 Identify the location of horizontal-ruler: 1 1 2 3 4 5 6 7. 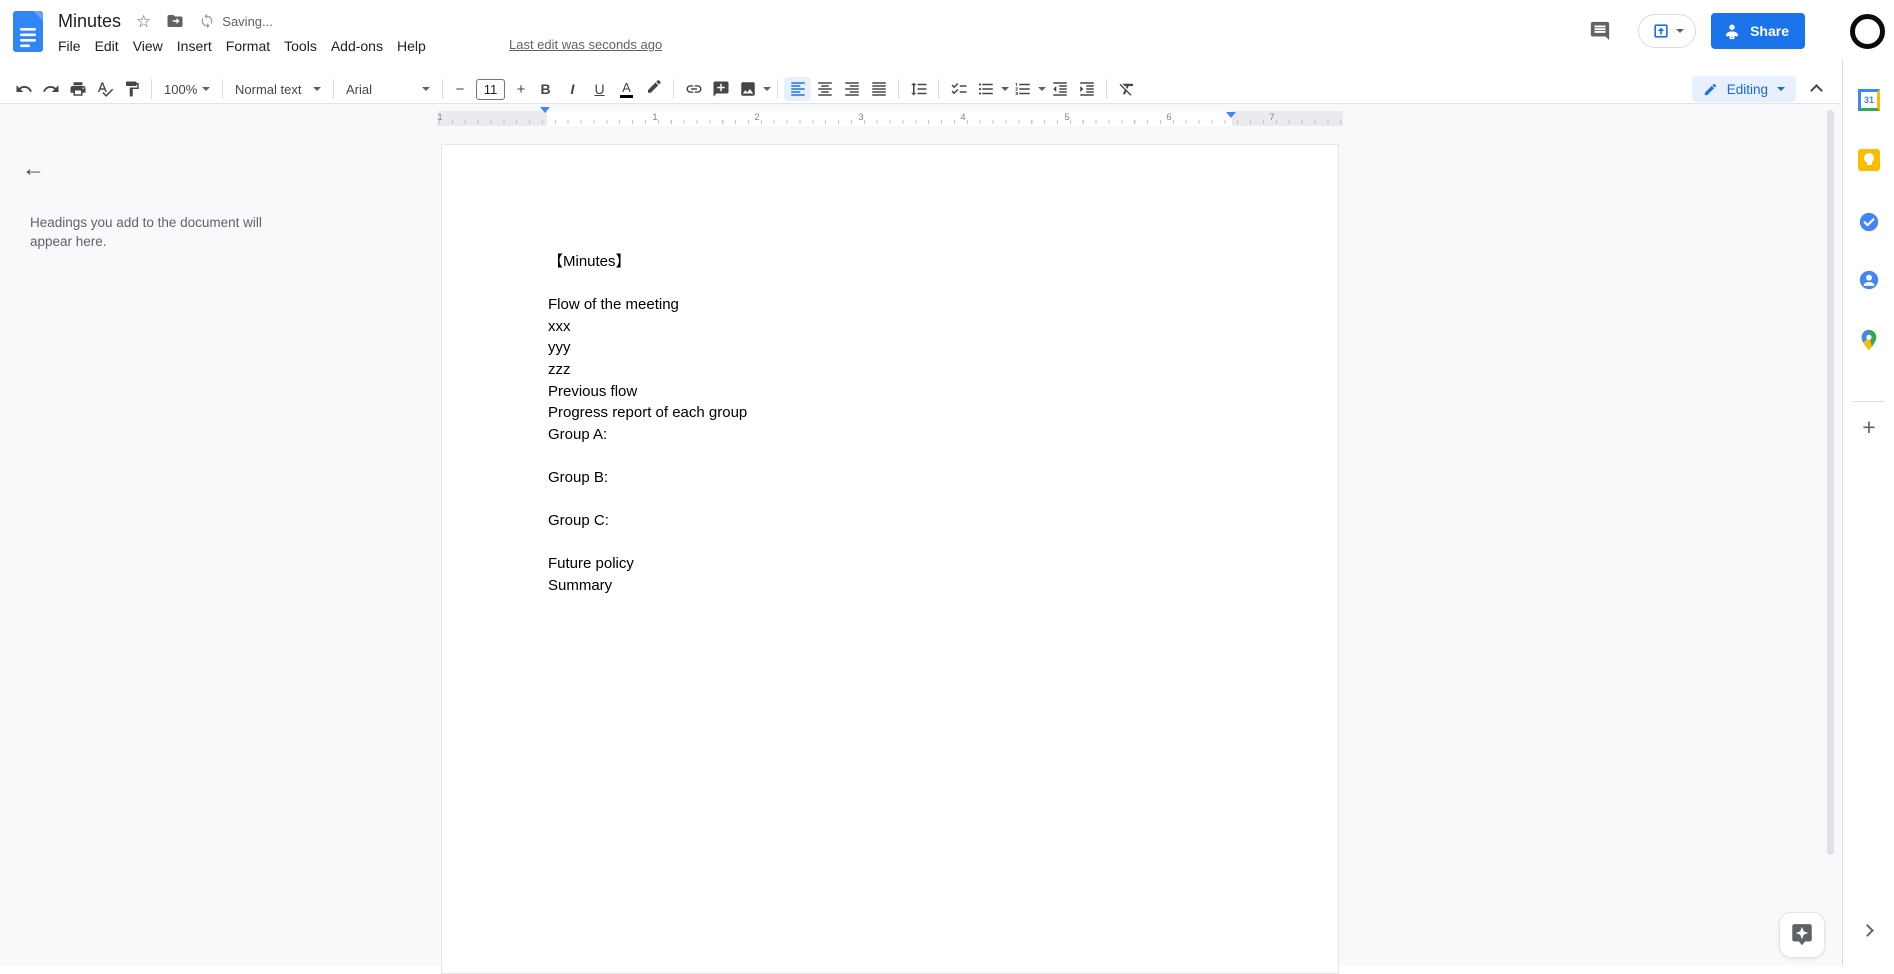
(890, 121).